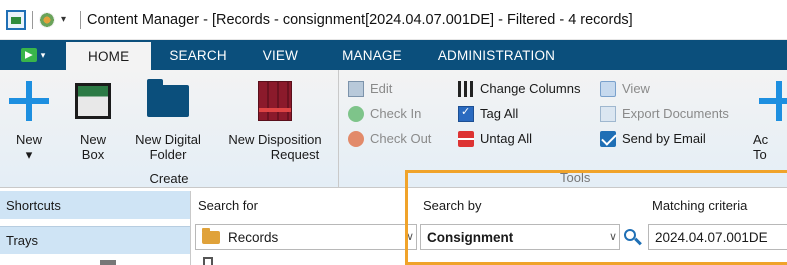 The image size is (787, 265). What do you see at coordinates (466, 138) in the screenshot?
I see `untag-all-icon` at bounding box center [466, 138].